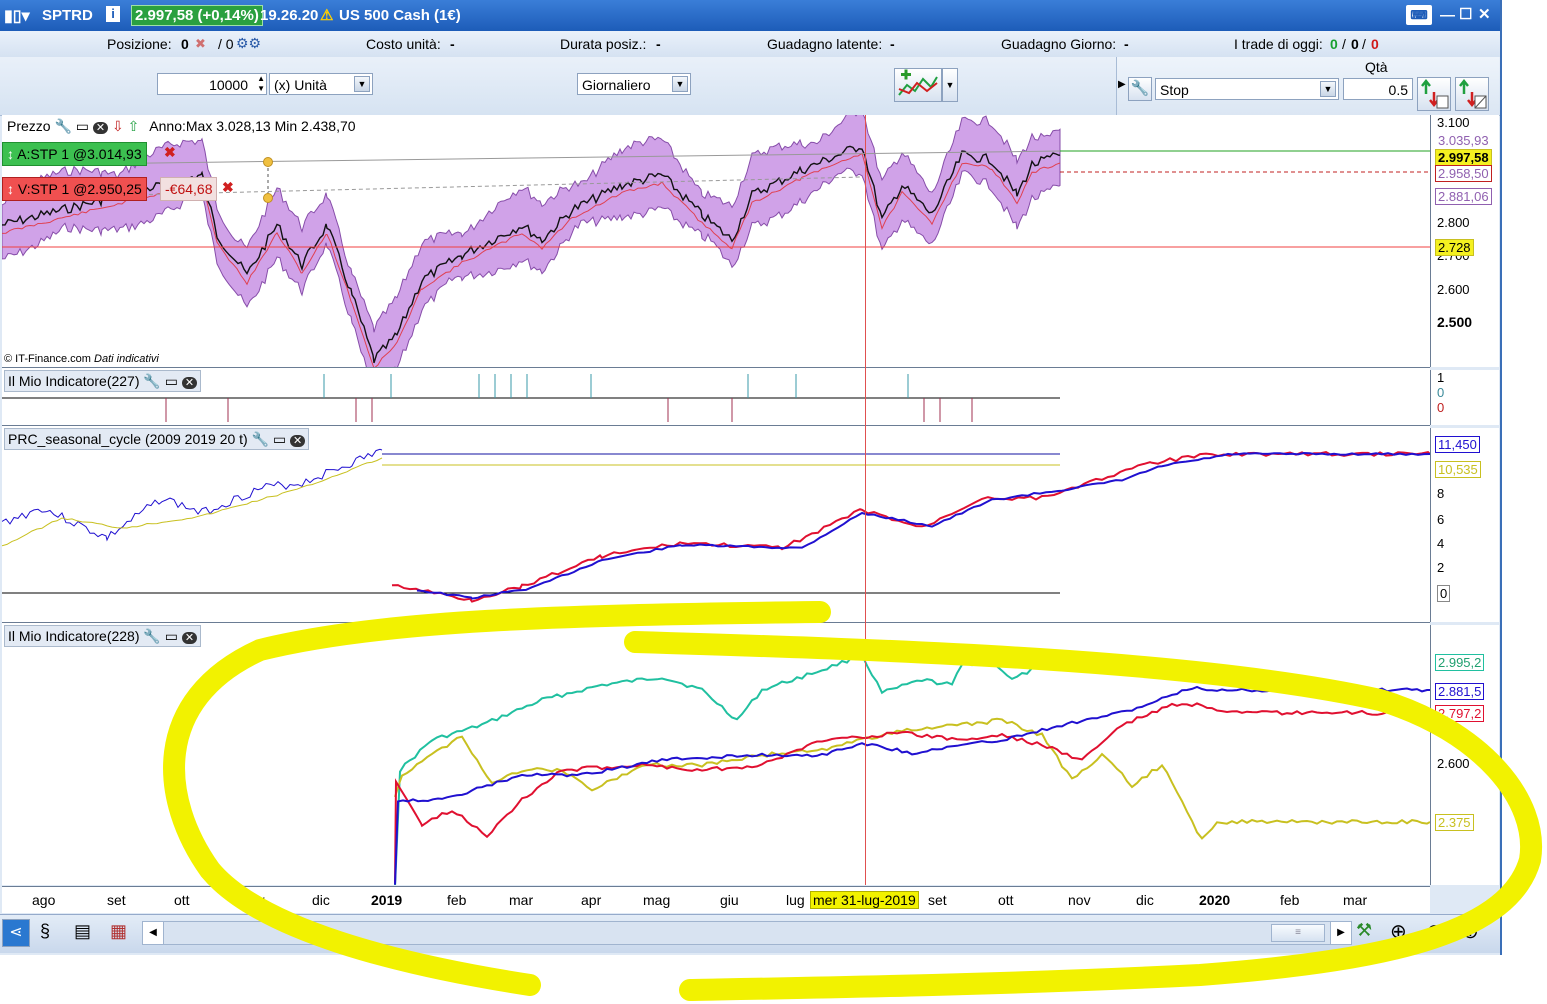 This screenshot has height=1004, width=1547. I want to click on crosshair-vertical-line, so click(865, 500).